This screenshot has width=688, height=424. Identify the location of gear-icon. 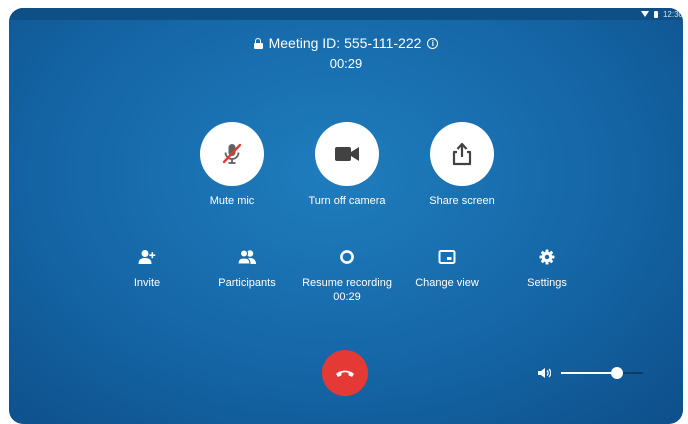
(547, 257).